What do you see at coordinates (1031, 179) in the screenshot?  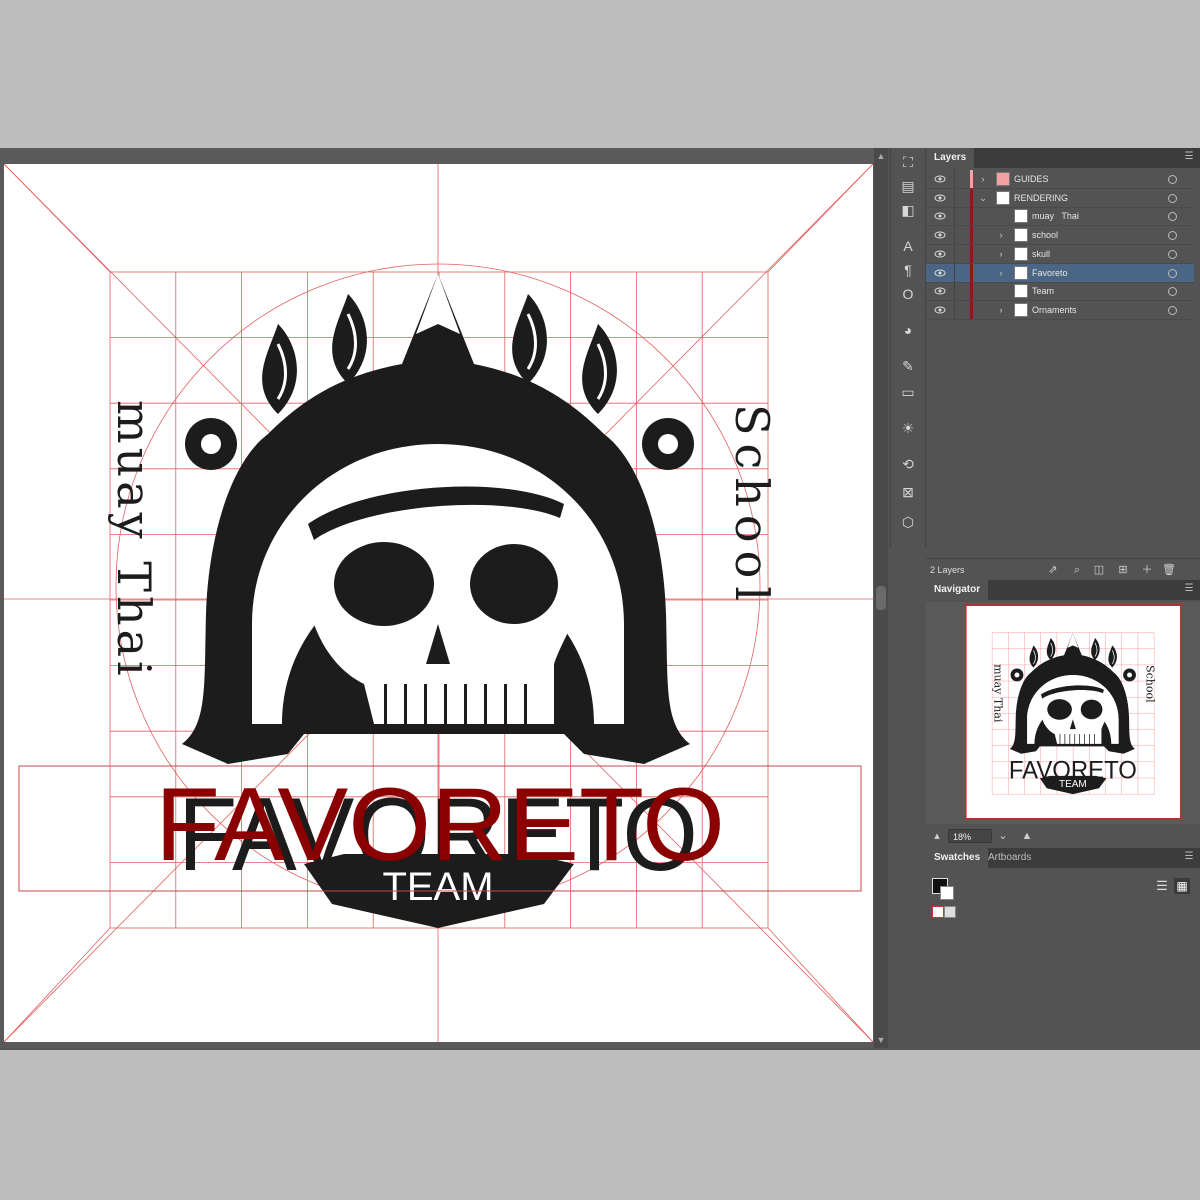 I see `layer-name: GUIDES` at bounding box center [1031, 179].